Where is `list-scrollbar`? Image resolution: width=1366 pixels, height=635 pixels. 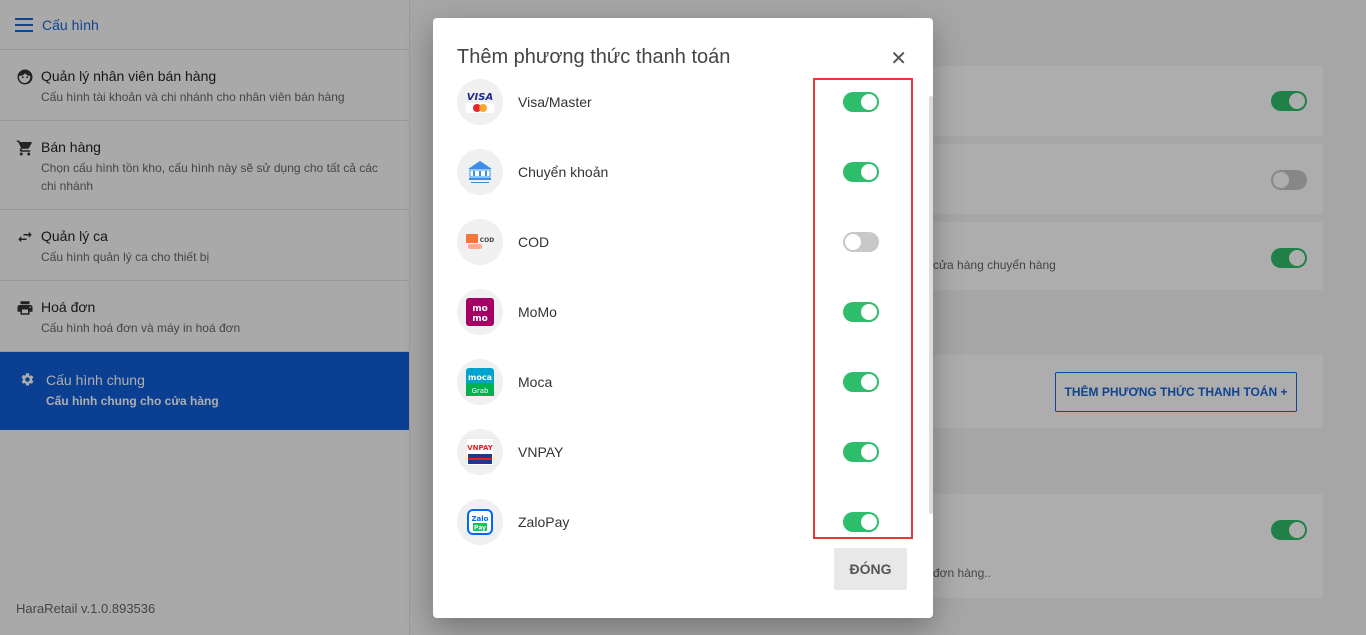 list-scrollbar is located at coordinates (931, 305).